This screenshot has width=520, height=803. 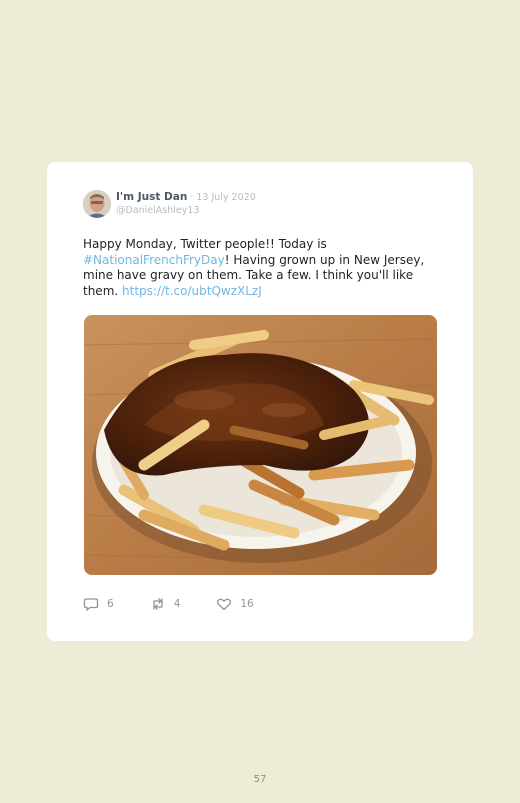 I want to click on author-handle: @DanielAshley13, so click(x=157, y=210).